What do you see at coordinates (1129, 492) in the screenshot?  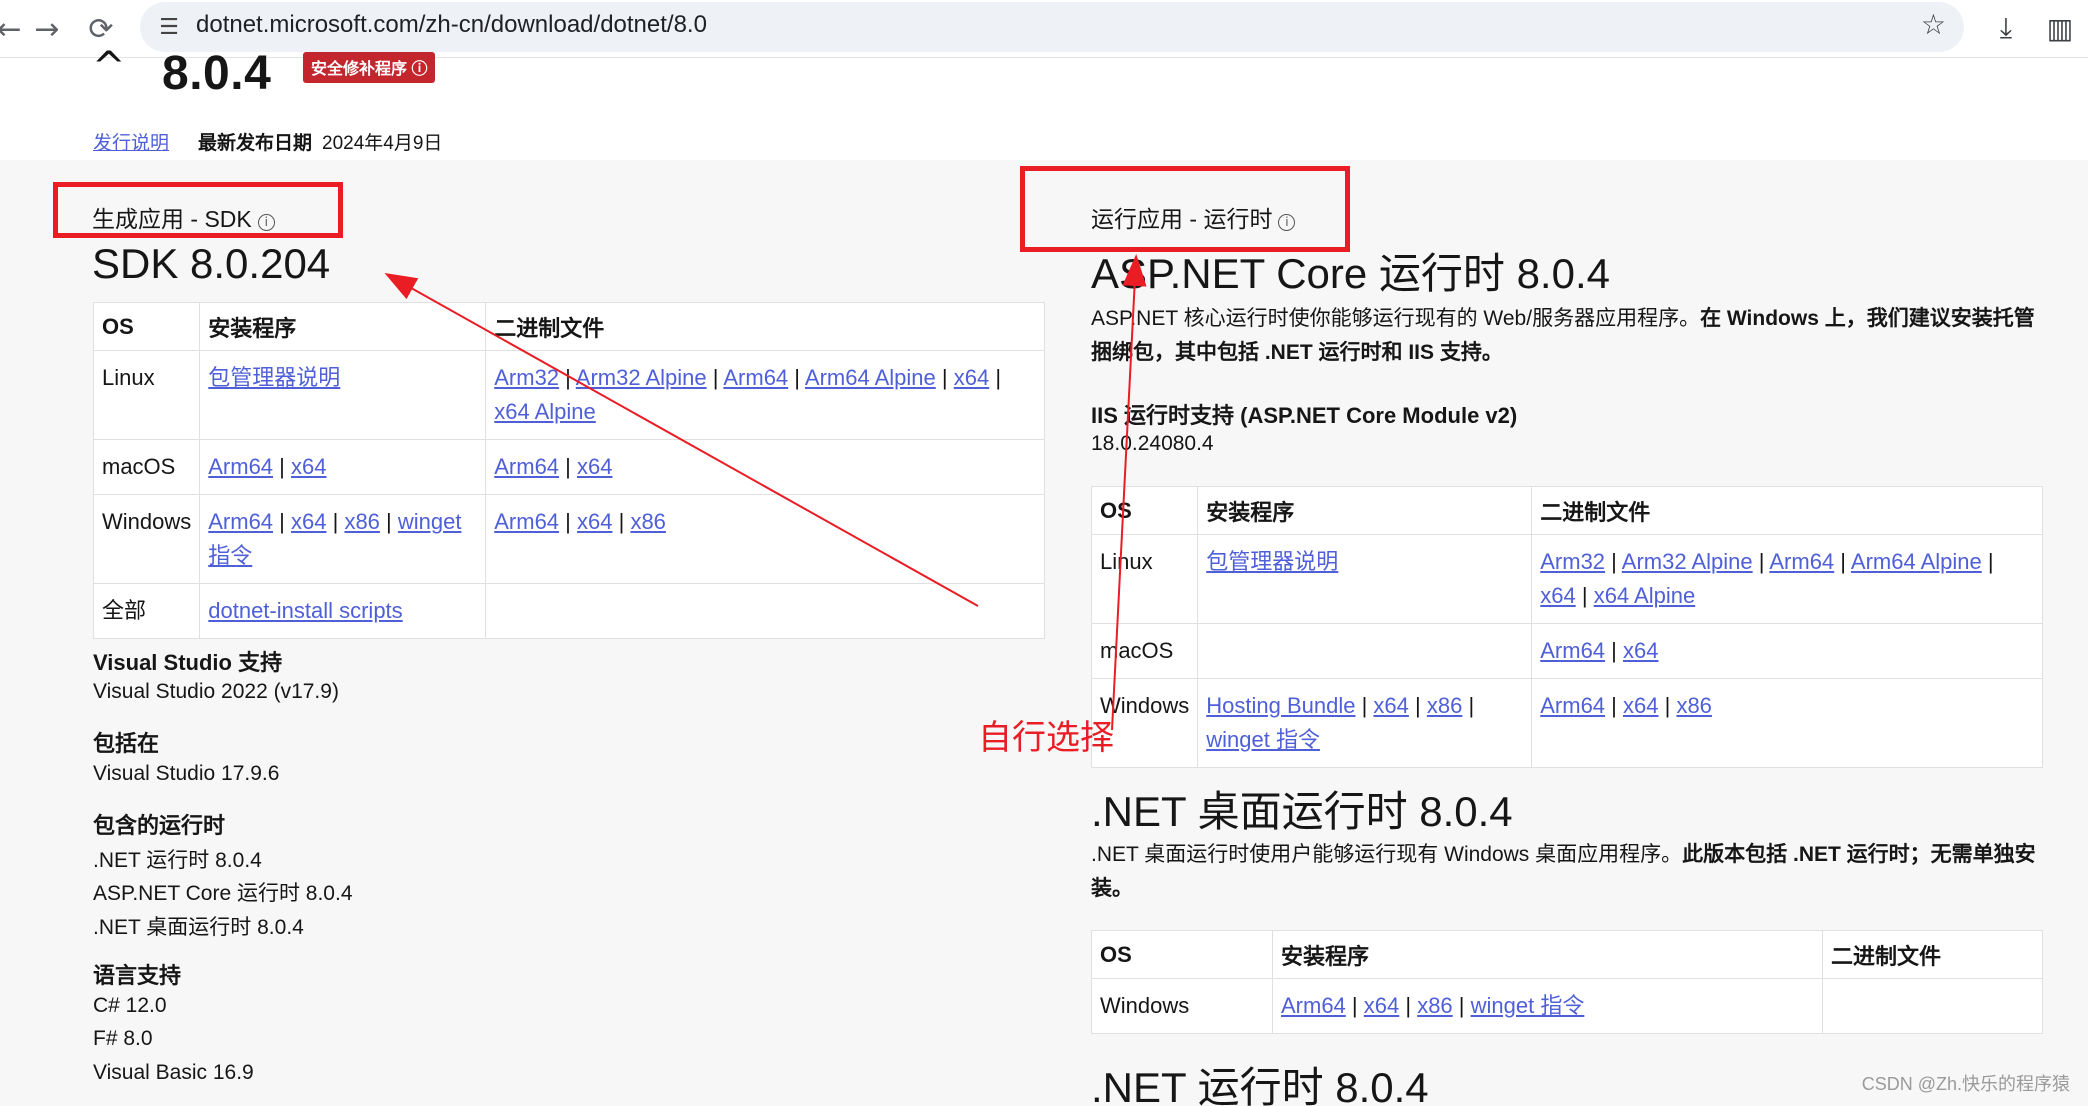 I see `arrow-to-runtime` at bounding box center [1129, 492].